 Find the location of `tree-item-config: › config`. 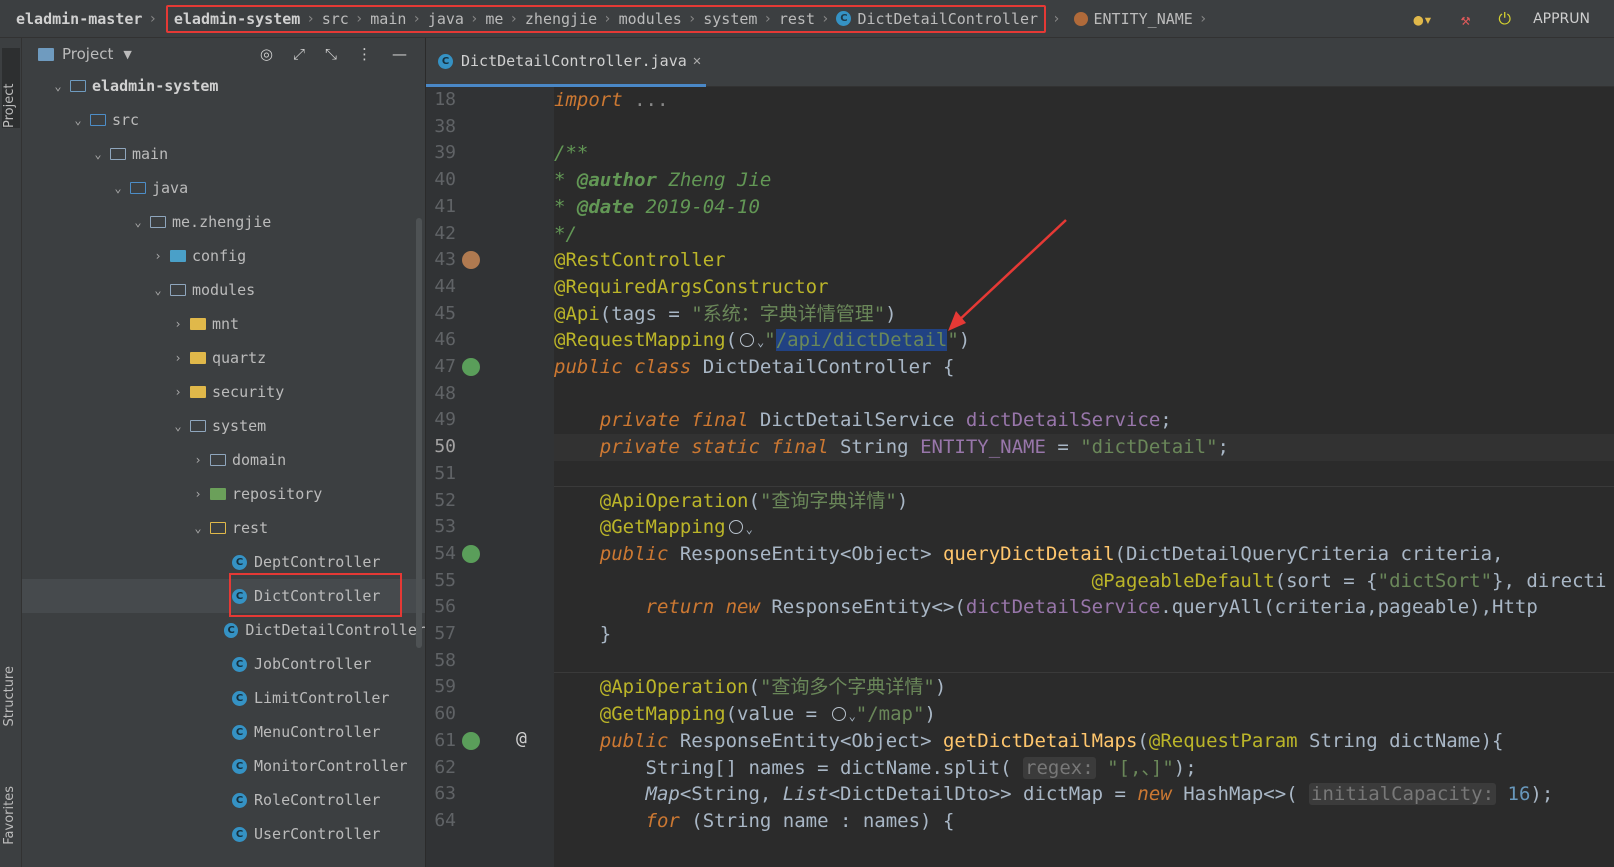

tree-item-config: › config is located at coordinates (223, 256).